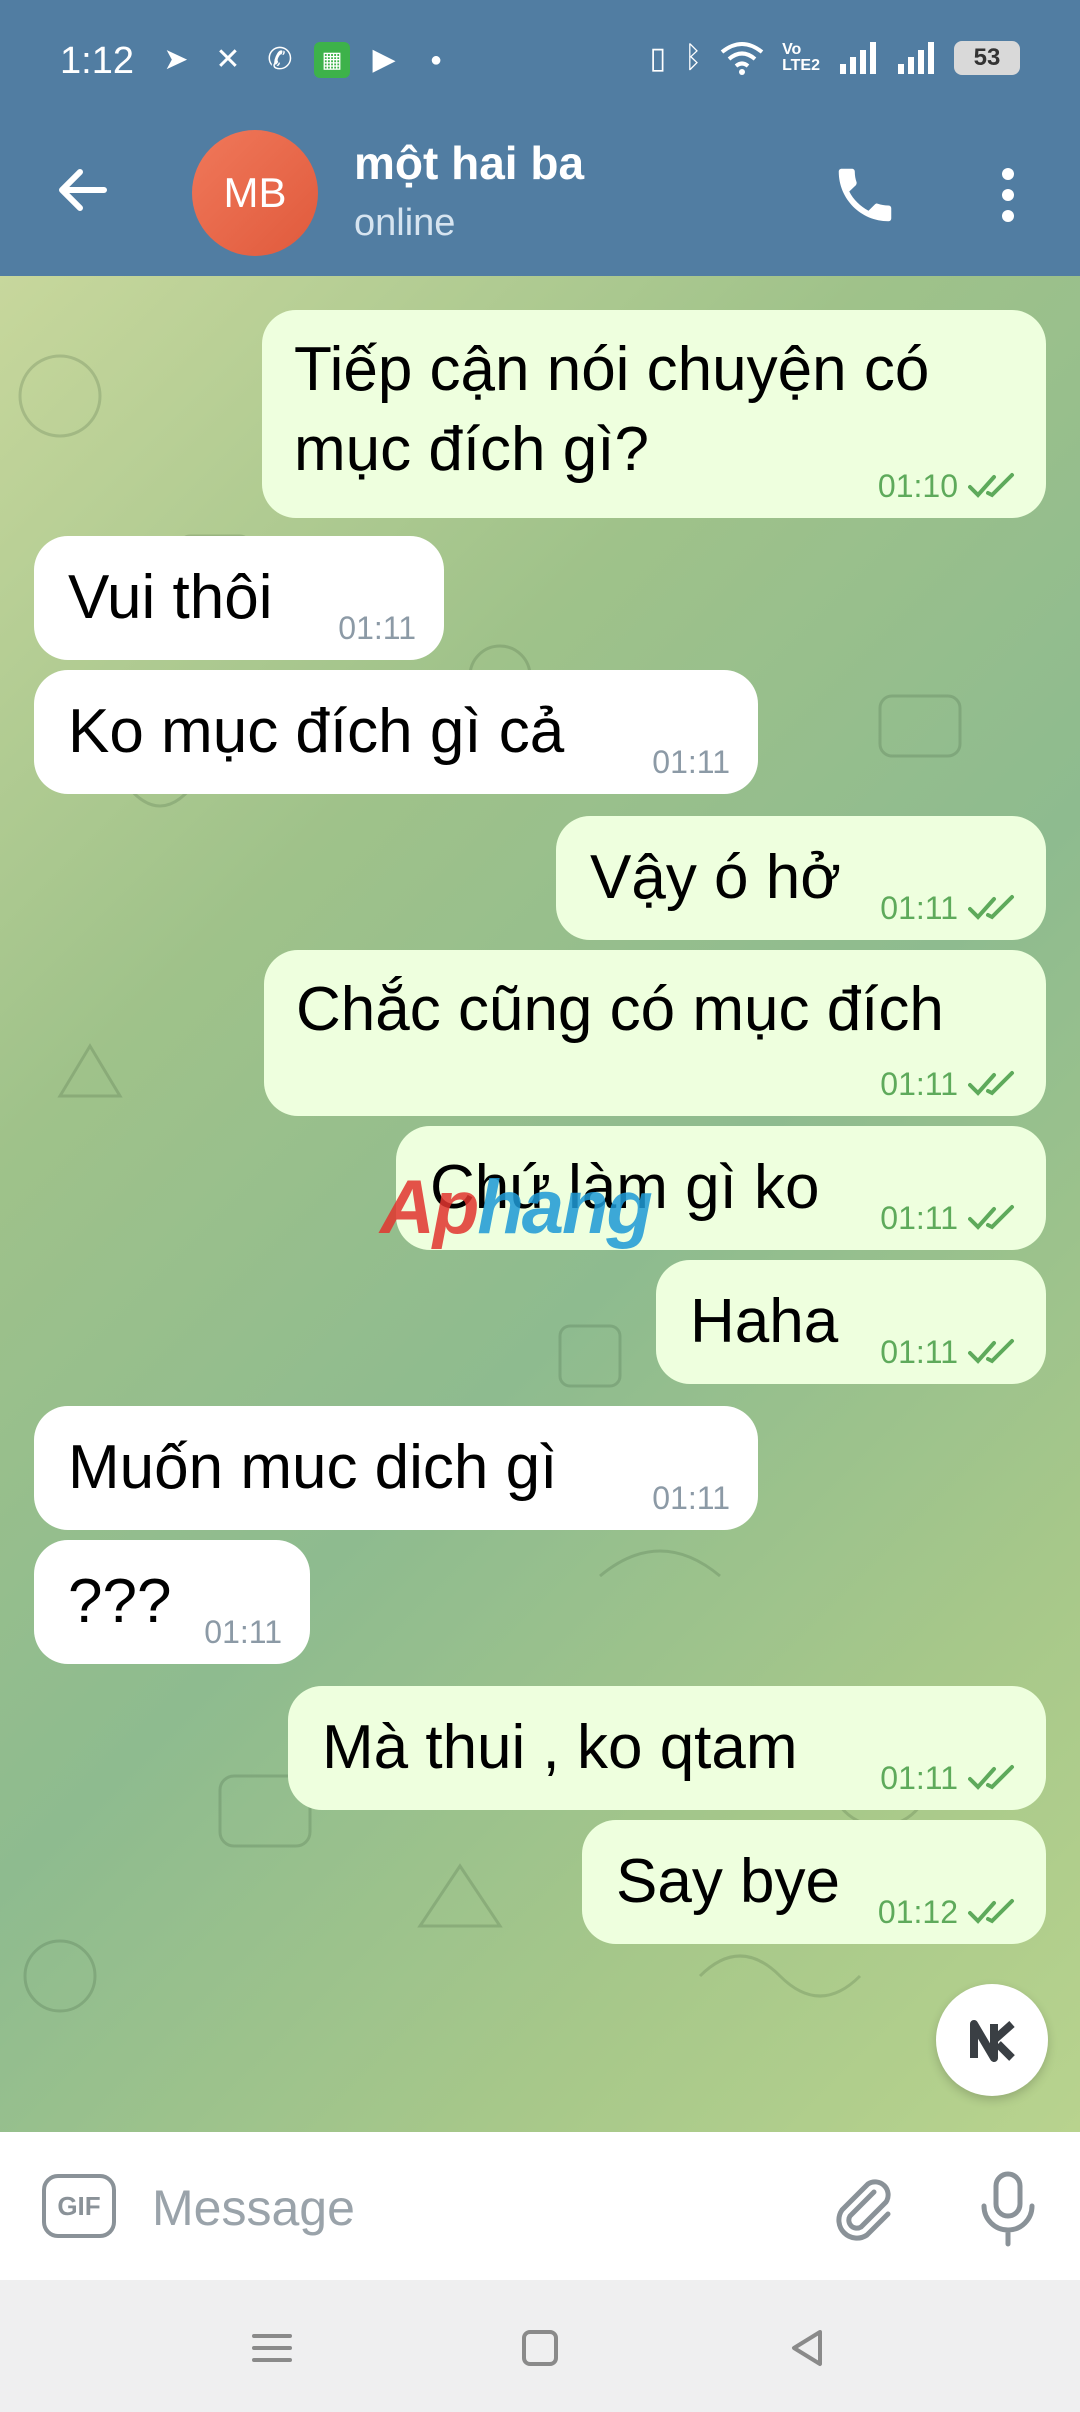 The height and width of the screenshot is (2412, 1080). What do you see at coordinates (560, 1747) in the screenshot?
I see `message-text: Mà thui , ko qtam` at bounding box center [560, 1747].